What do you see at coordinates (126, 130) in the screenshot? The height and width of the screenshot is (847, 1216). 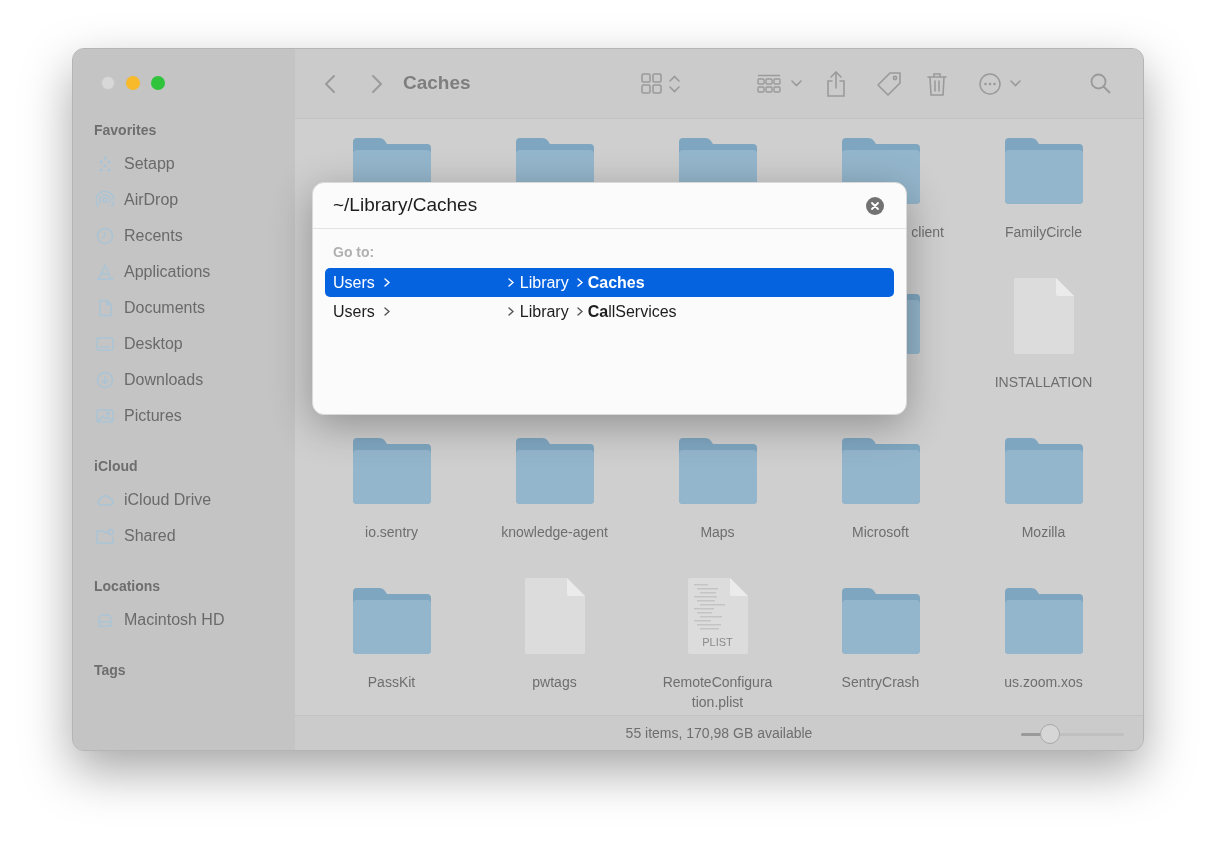 I see `sidebar-section-heading: Favorites` at bounding box center [126, 130].